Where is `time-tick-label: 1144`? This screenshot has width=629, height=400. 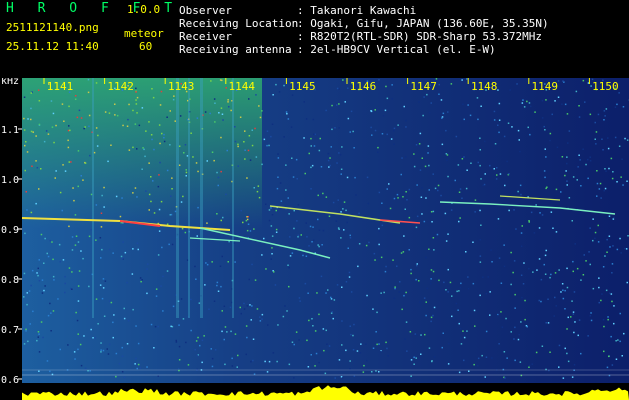 time-tick-label: 1144 is located at coordinates (242, 86).